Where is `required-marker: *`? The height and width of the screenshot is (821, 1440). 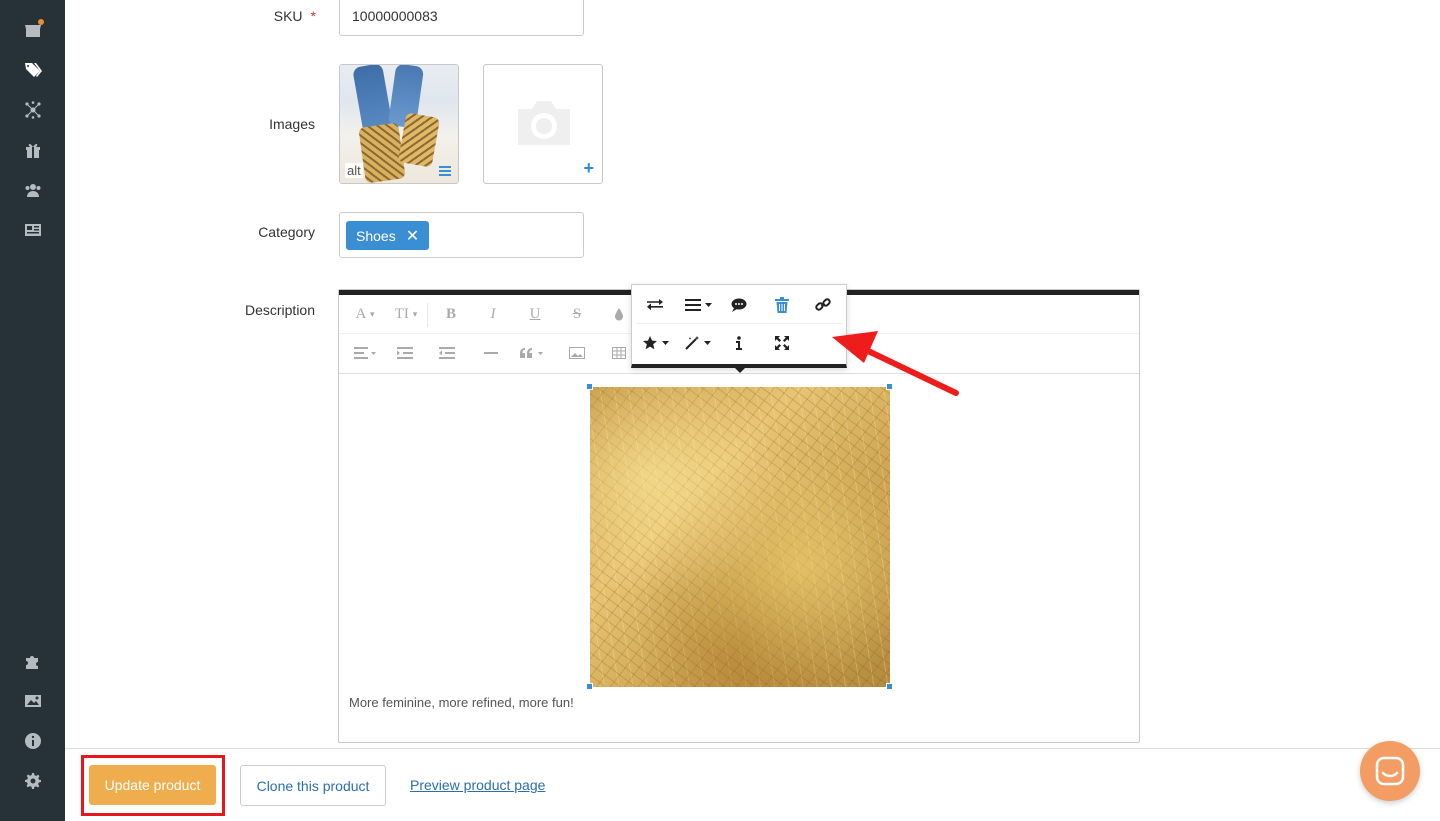
required-marker: * is located at coordinates (313, 16).